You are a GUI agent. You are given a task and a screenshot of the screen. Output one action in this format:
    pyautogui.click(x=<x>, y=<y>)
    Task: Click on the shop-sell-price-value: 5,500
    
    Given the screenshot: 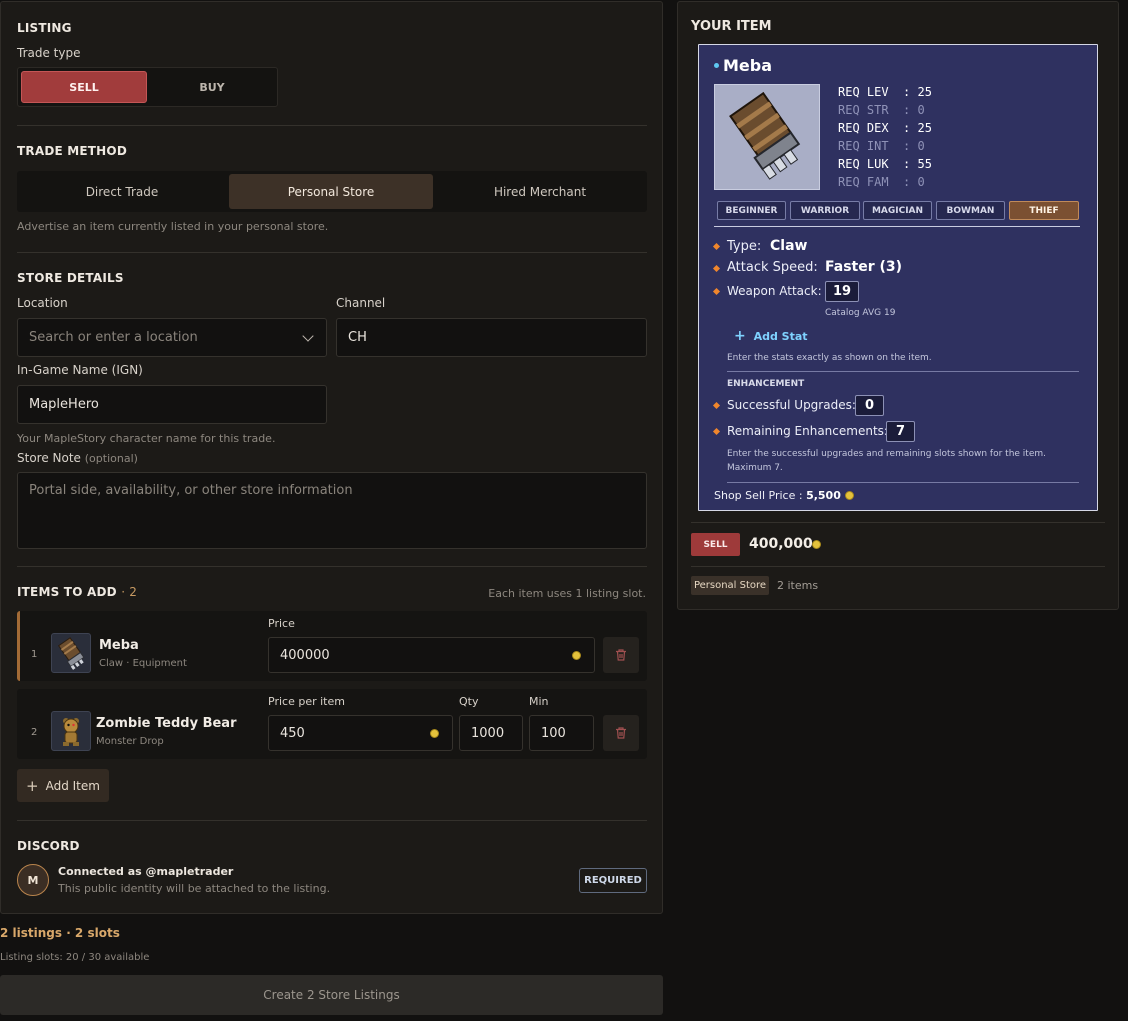 What is the action you would take?
    pyautogui.click(x=823, y=495)
    